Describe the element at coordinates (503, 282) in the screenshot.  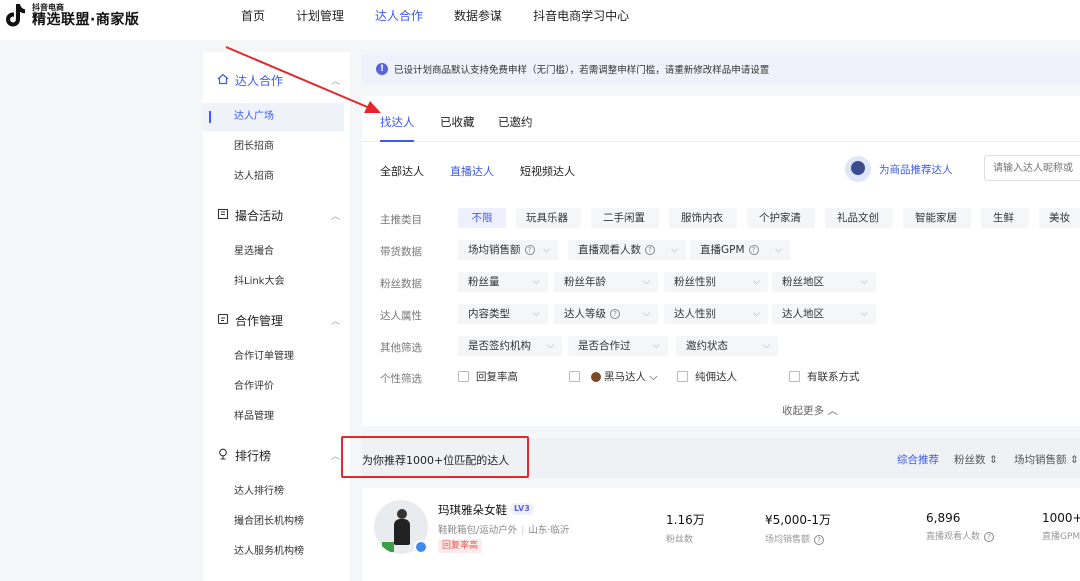
I see `dropdown-fan-count: 粉丝量 ⌵` at that location.